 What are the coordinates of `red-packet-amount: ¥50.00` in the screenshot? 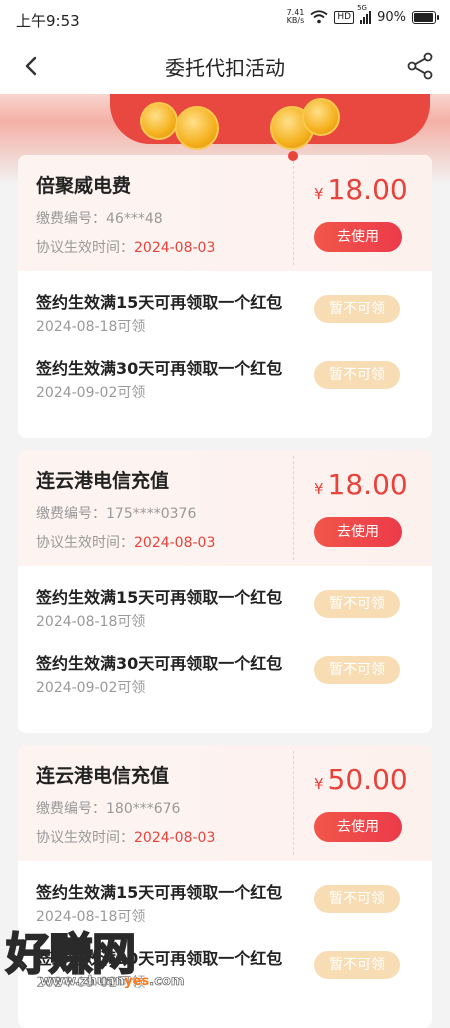 It's located at (361, 779).